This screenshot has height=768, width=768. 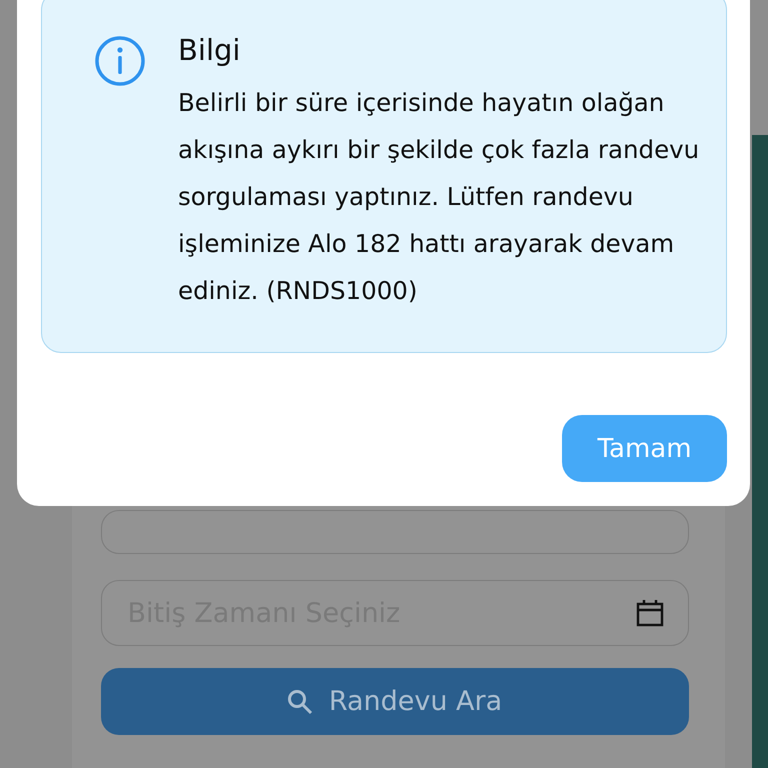 What do you see at coordinates (650, 613) in the screenshot?
I see `calendar-icon` at bounding box center [650, 613].